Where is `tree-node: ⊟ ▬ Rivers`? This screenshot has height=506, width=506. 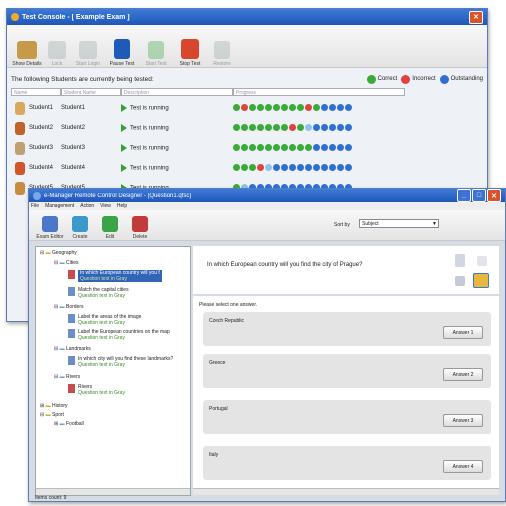 tree-node: ⊟ ▬ Rivers is located at coordinates (67, 377).